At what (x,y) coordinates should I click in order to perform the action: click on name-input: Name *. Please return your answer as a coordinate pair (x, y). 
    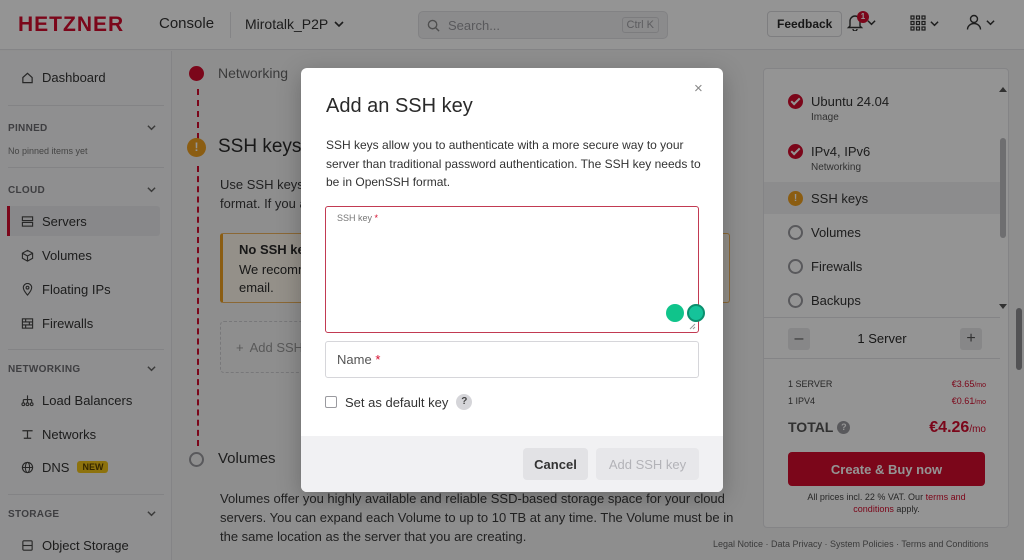
    Looking at the image, I should click on (512, 359).